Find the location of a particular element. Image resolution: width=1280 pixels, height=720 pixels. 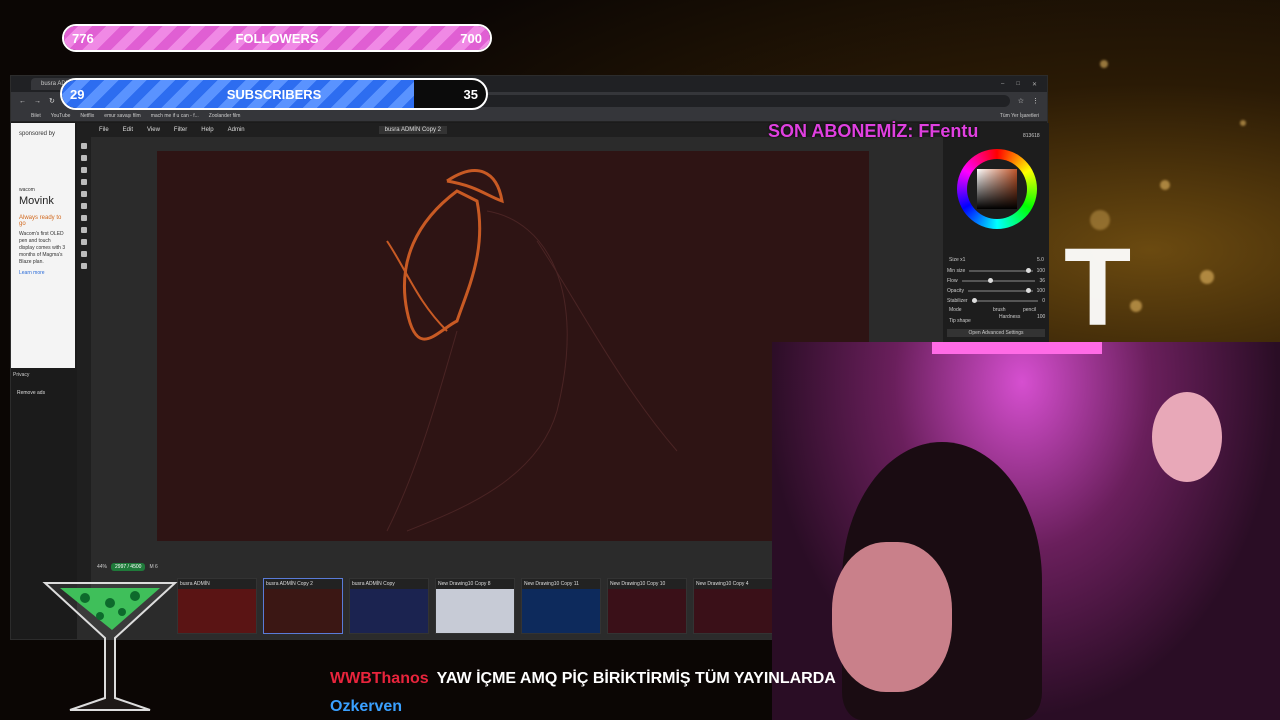

chat-message: Ozkerven is located at coordinates (583, 707).